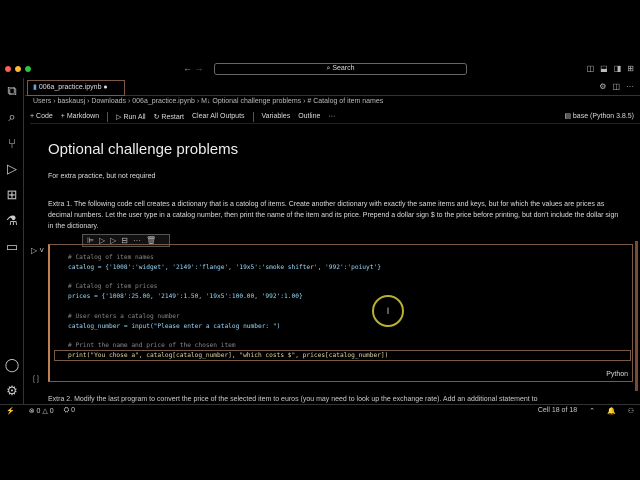 The image size is (640, 480). Describe the element at coordinates (69, 411) in the screenshot. I see `ports-indicator: ⛭ 0` at that location.